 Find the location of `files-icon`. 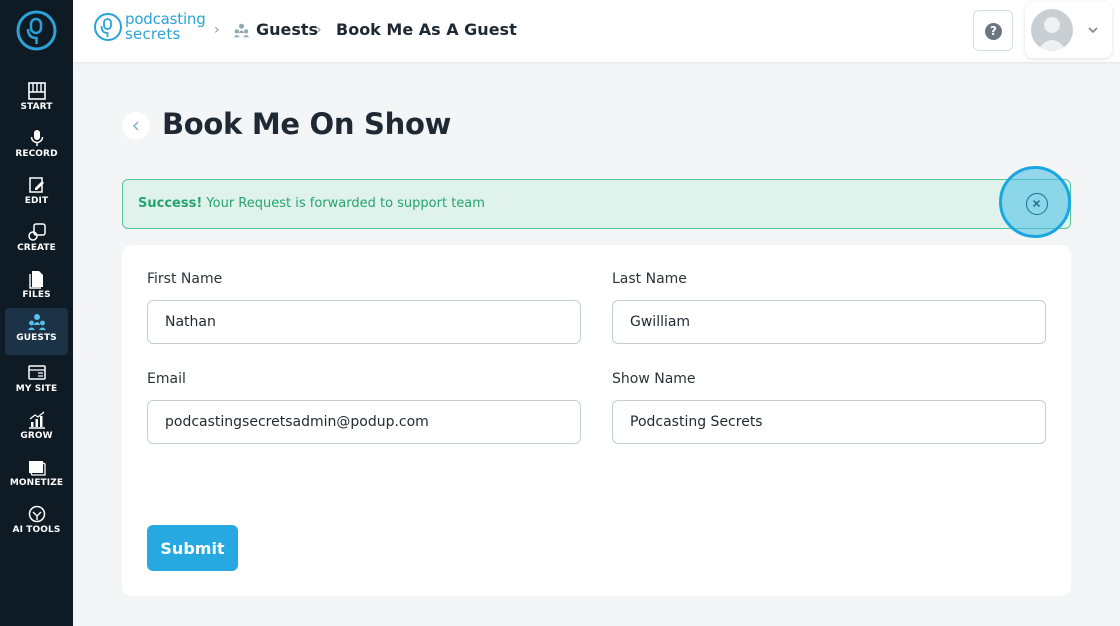

files-icon is located at coordinates (35, 280).